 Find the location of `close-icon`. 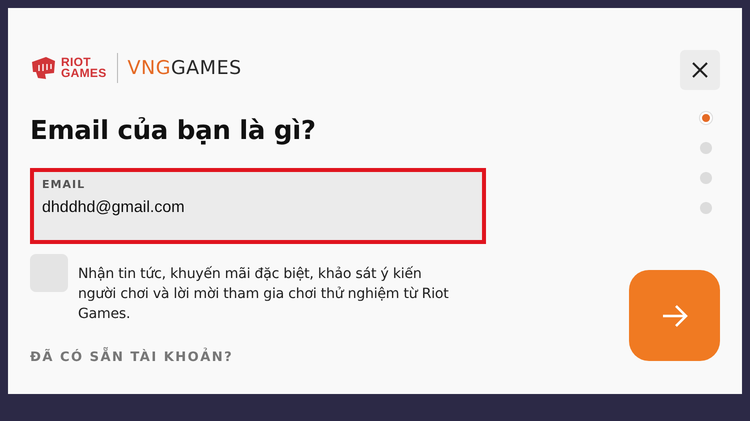

close-icon is located at coordinates (700, 70).